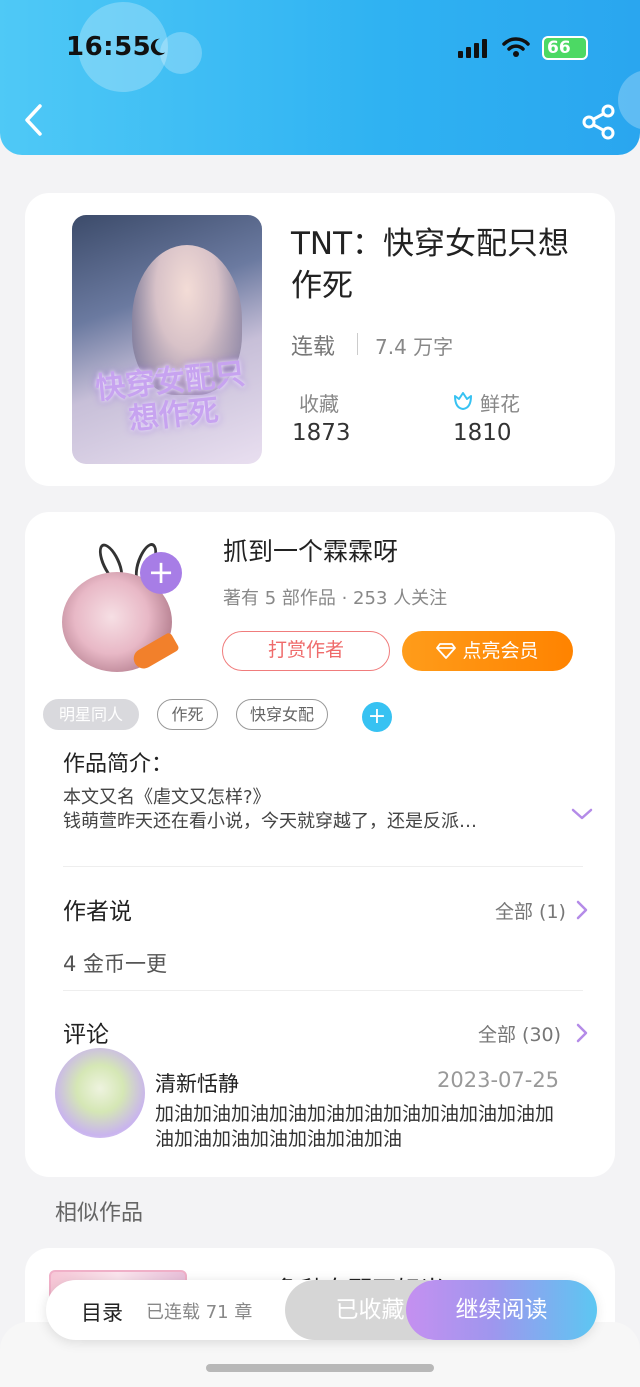 Image resolution: width=640 pixels, height=1387 pixels. Describe the element at coordinates (118, 764) in the screenshot. I see `intro-heading: 作品简介：` at that location.